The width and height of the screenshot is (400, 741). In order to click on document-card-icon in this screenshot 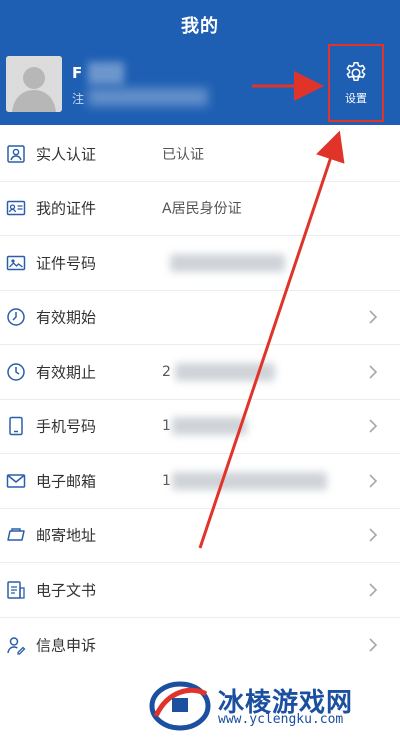, I will do `click(16, 208)`.